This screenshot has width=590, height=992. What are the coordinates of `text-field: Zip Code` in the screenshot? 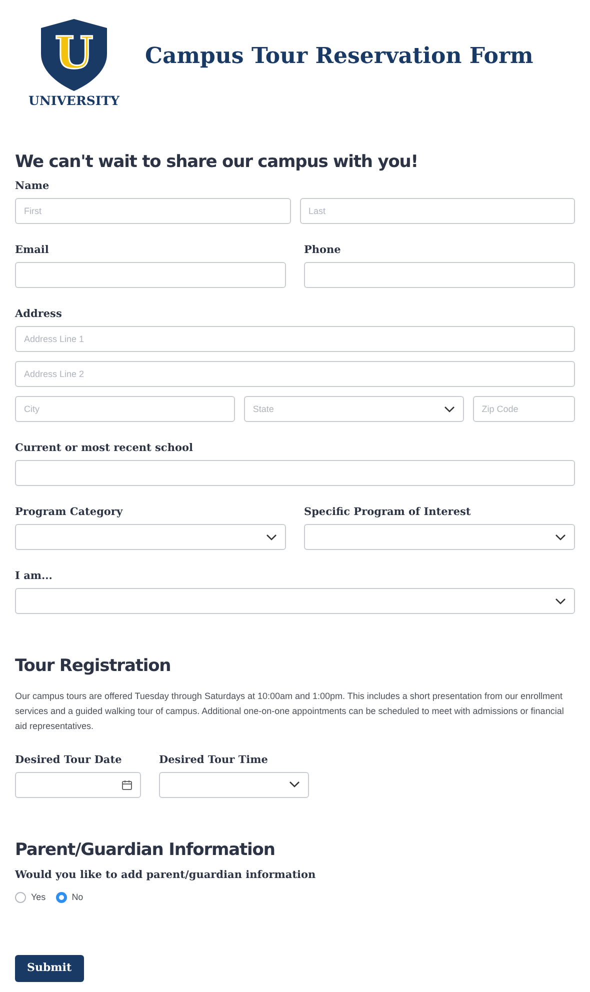 It's located at (523, 409).